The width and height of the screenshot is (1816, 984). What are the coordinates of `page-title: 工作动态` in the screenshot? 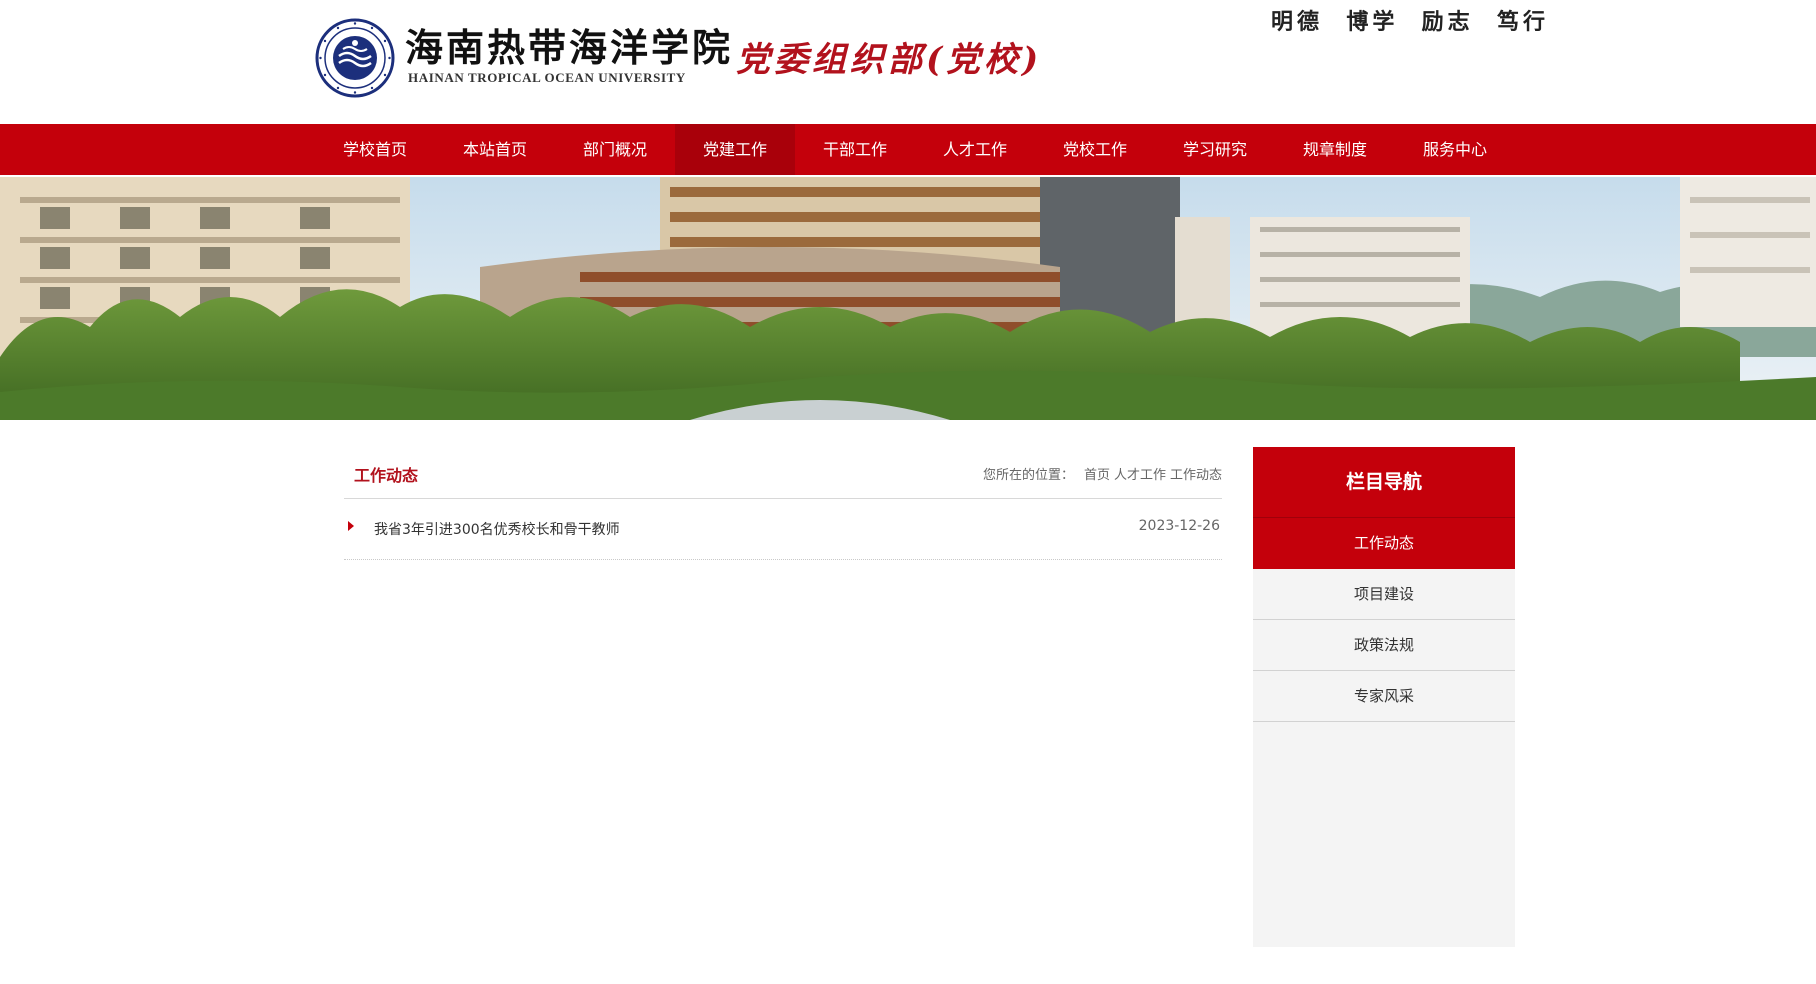 It's located at (386, 475).